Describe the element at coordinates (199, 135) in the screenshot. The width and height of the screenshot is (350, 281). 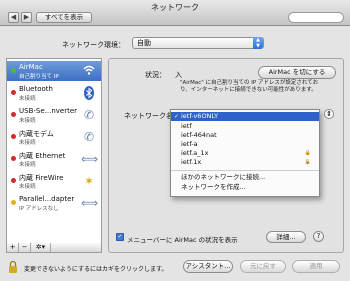
I see `network-label: ietf-464nat` at that location.